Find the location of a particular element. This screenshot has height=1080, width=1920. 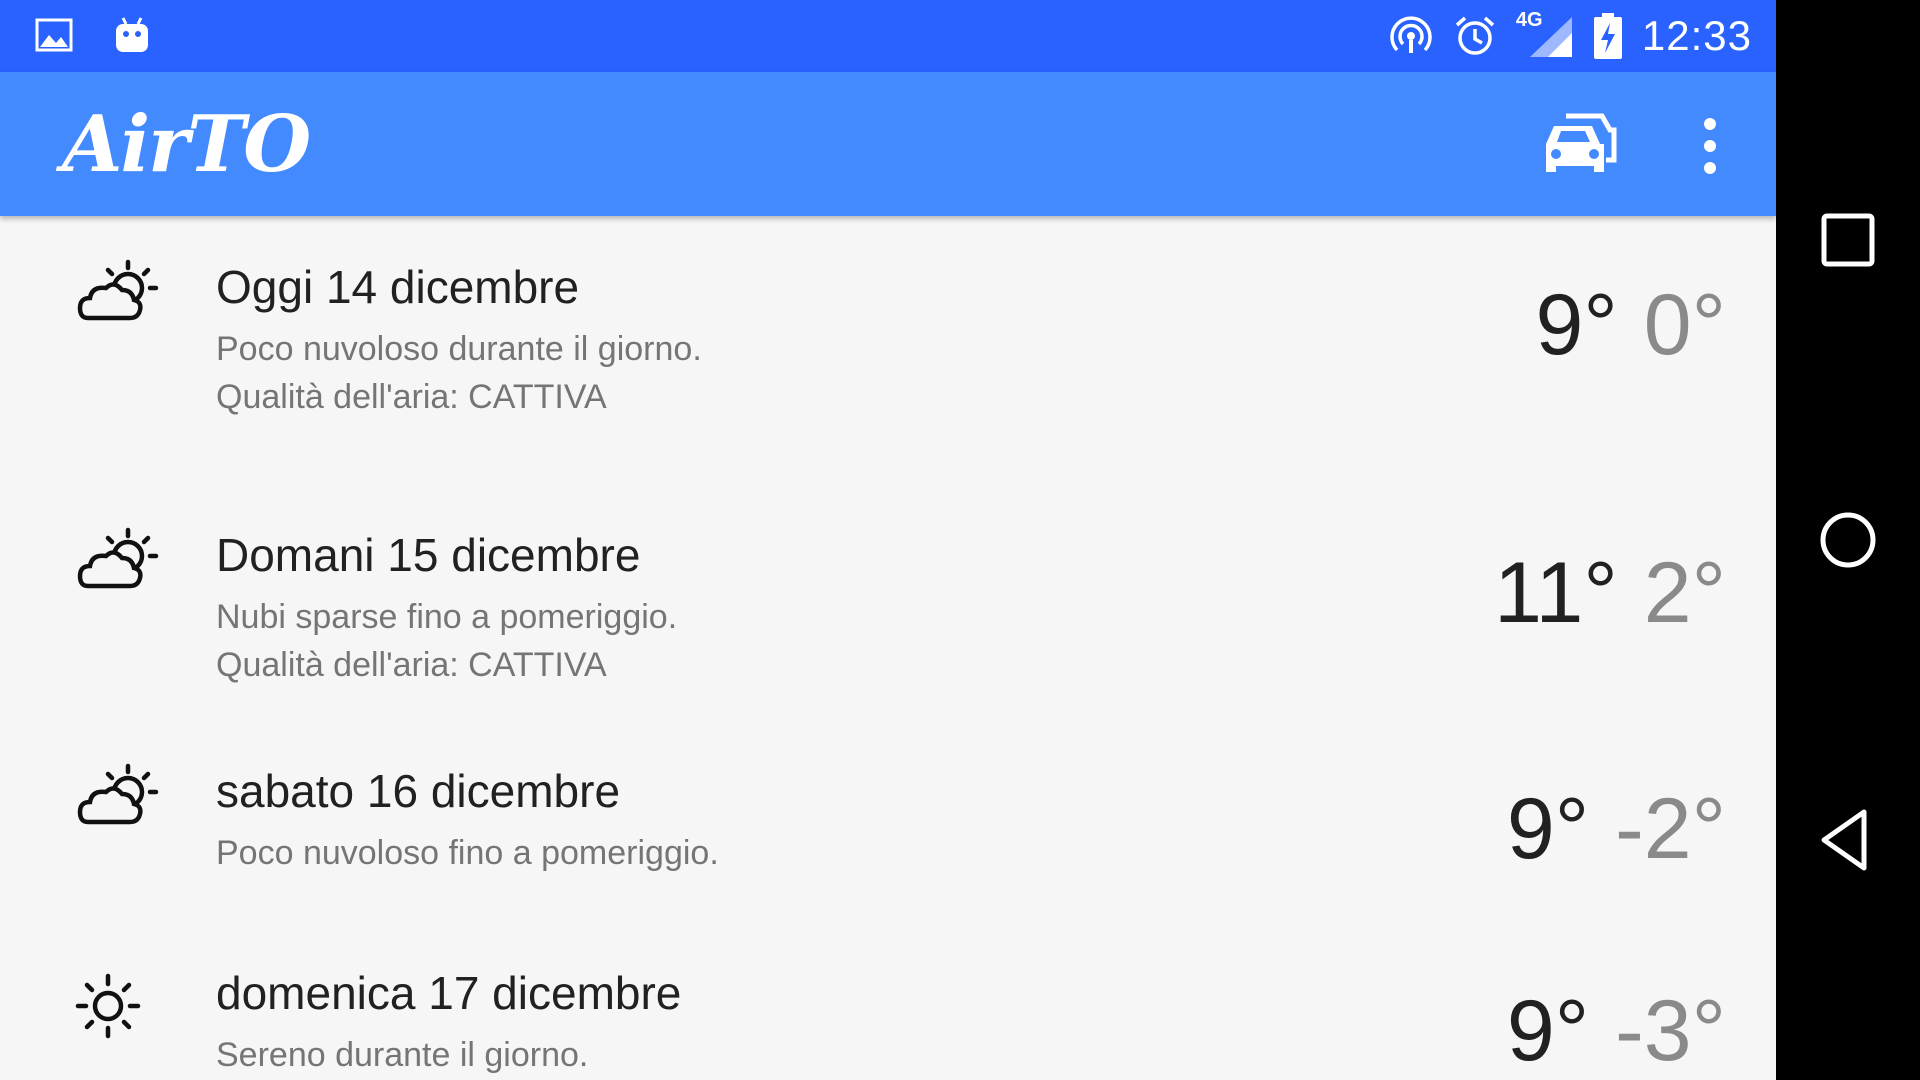

status-bar: 4G 12:33 is located at coordinates (888, 36).